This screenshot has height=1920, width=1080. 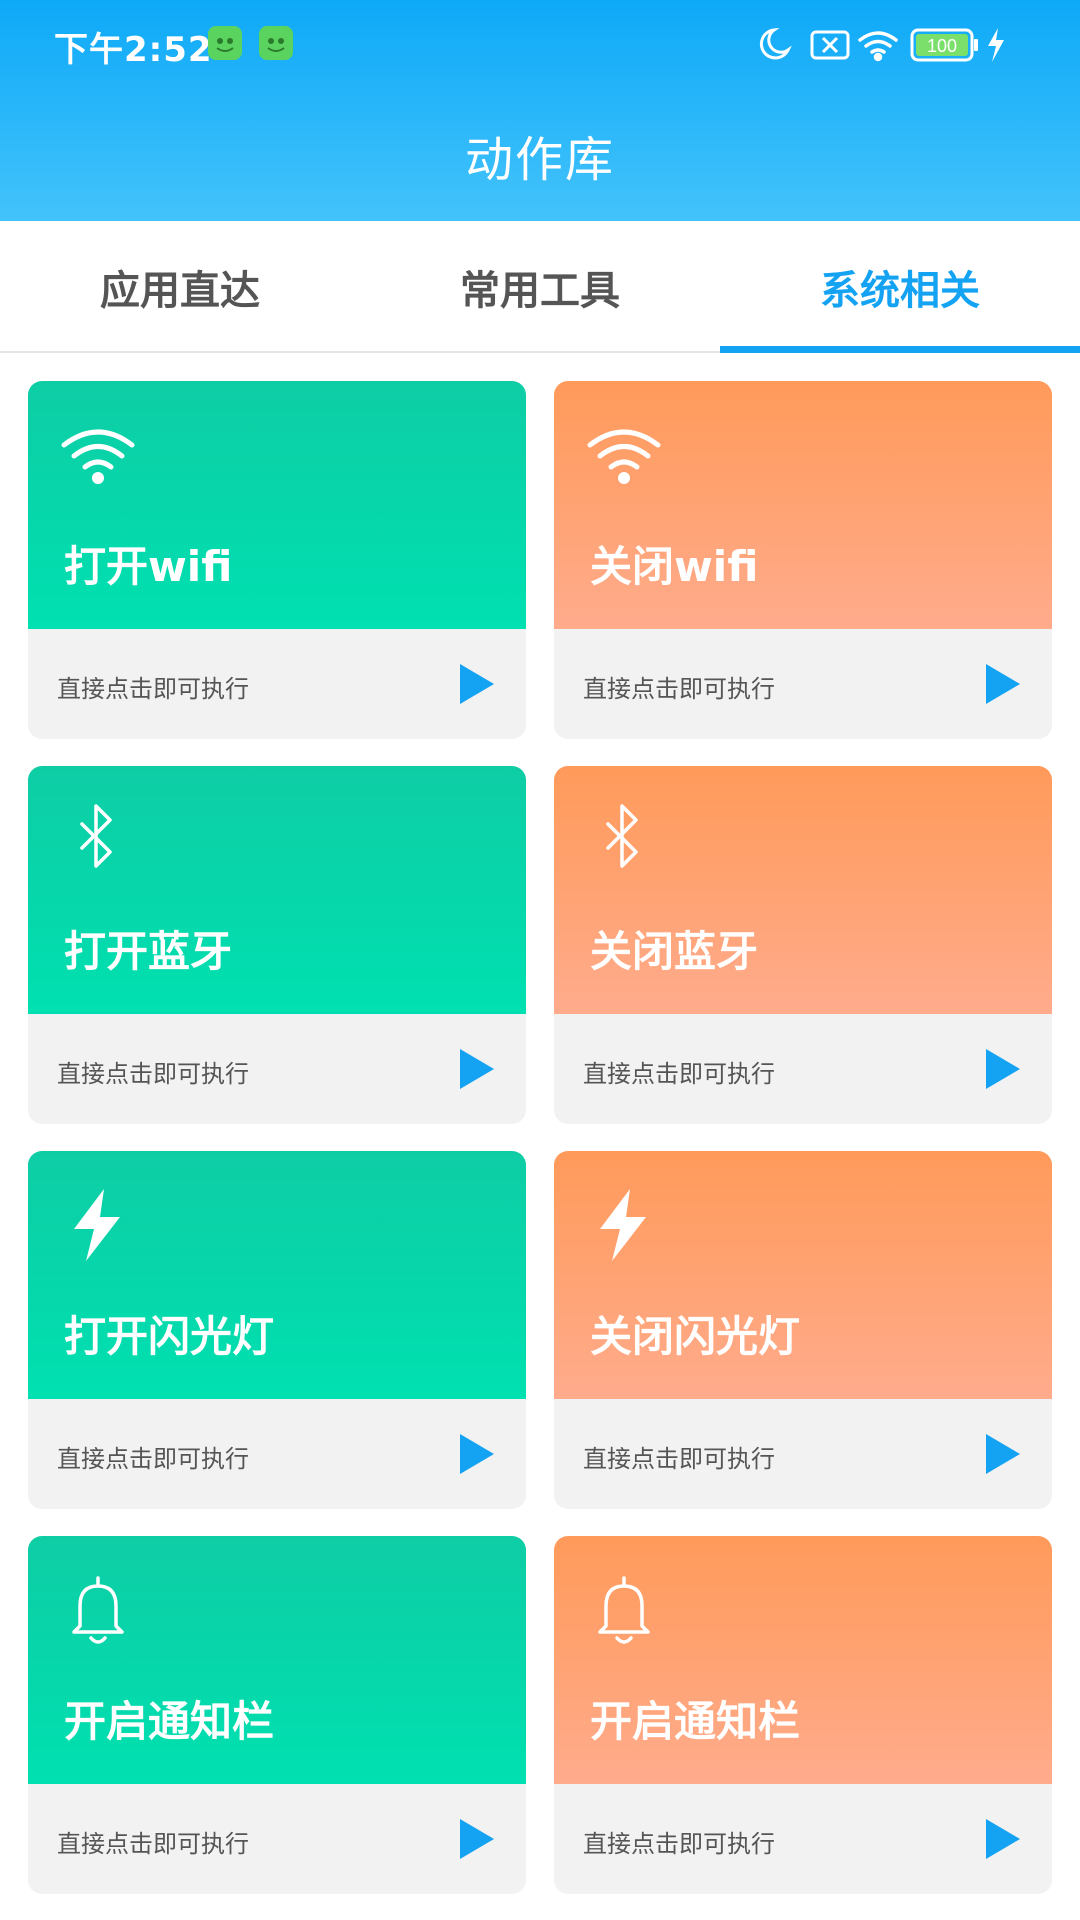 I want to click on svg-text: 100, so click(x=942, y=46).